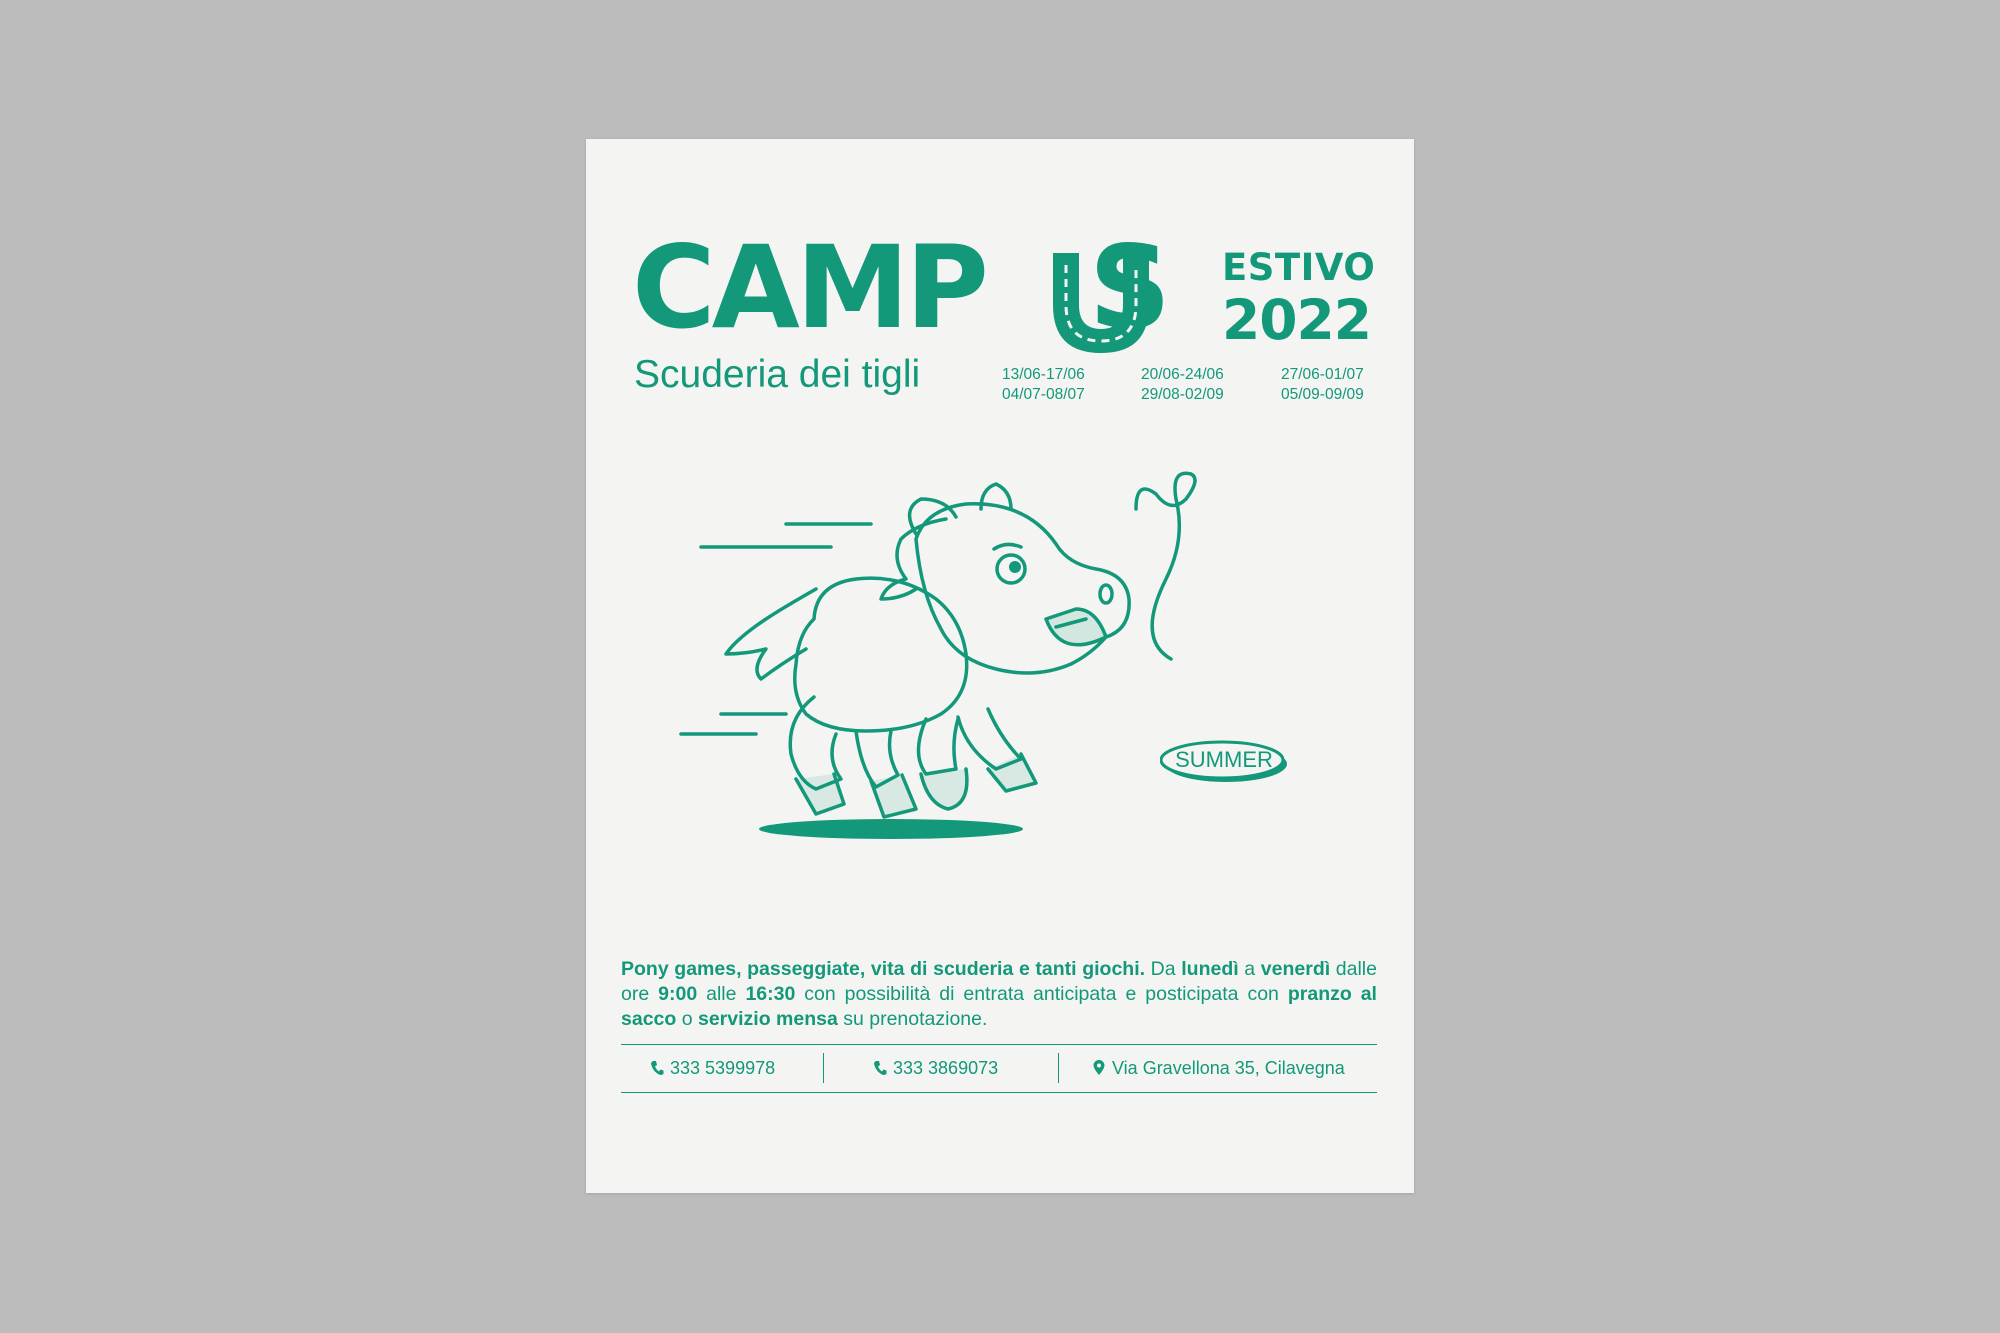 Image resolution: width=2000 pixels, height=1333 pixels. What do you see at coordinates (723, 1067) in the screenshot?
I see `phone-number: 333 5399978` at bounding box center [723, 1067].